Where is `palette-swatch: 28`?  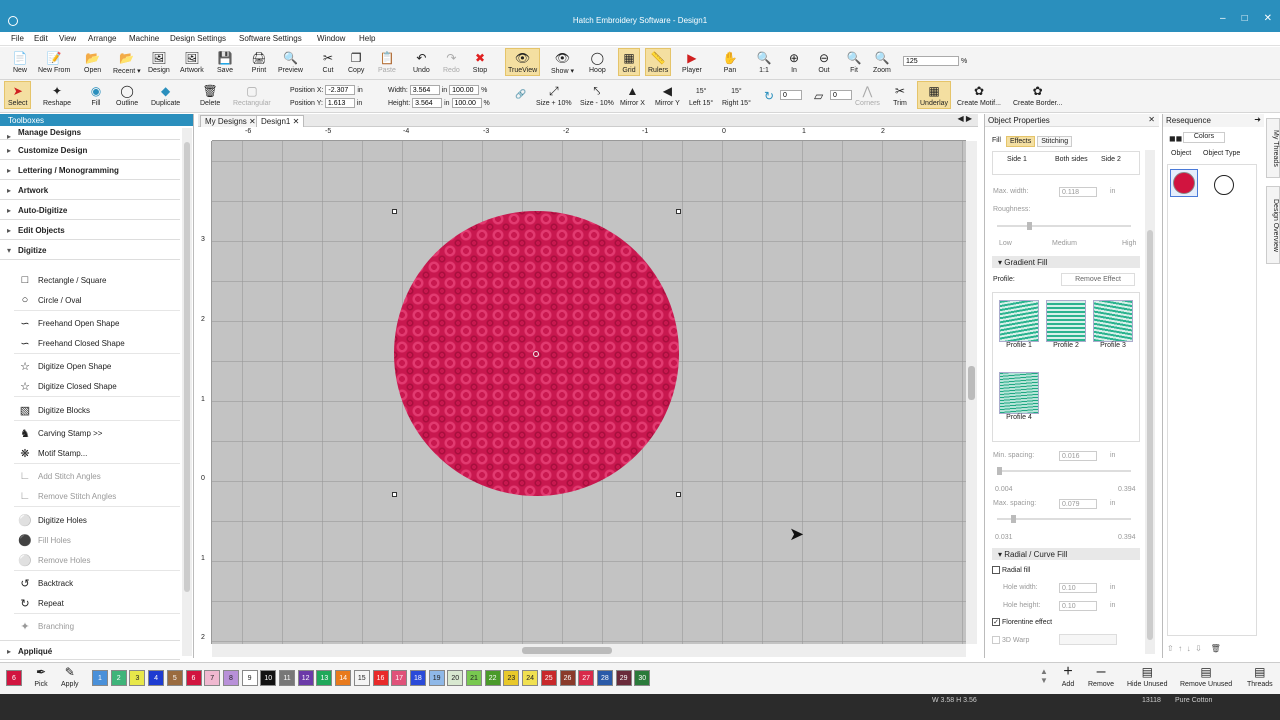 palette-swatch: 28 is located at coordinates (604, 678).